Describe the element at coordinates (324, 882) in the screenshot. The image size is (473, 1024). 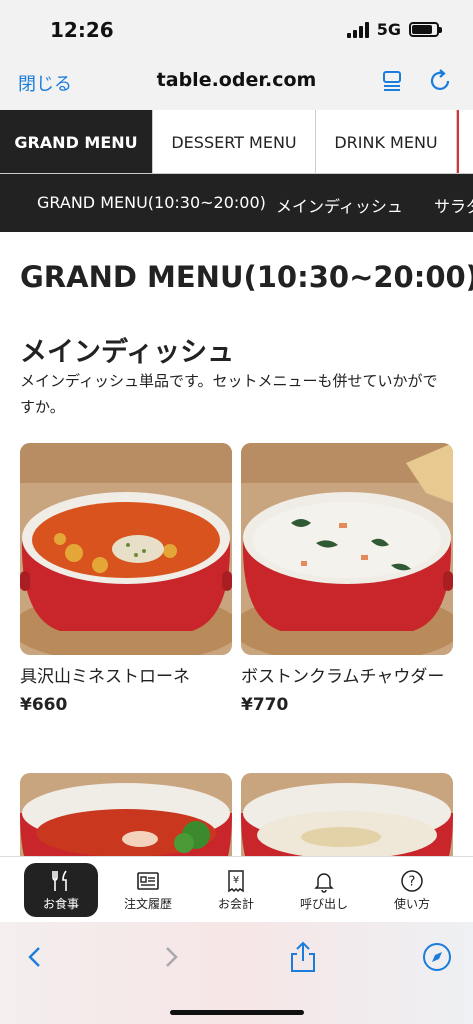
I see `bell-icon` at that location.